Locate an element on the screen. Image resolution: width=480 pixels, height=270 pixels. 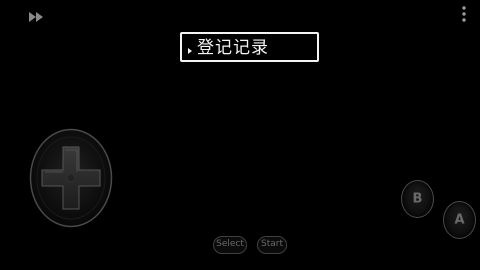
dialog-text: 登记记录 is located at coordinates (233, 48).